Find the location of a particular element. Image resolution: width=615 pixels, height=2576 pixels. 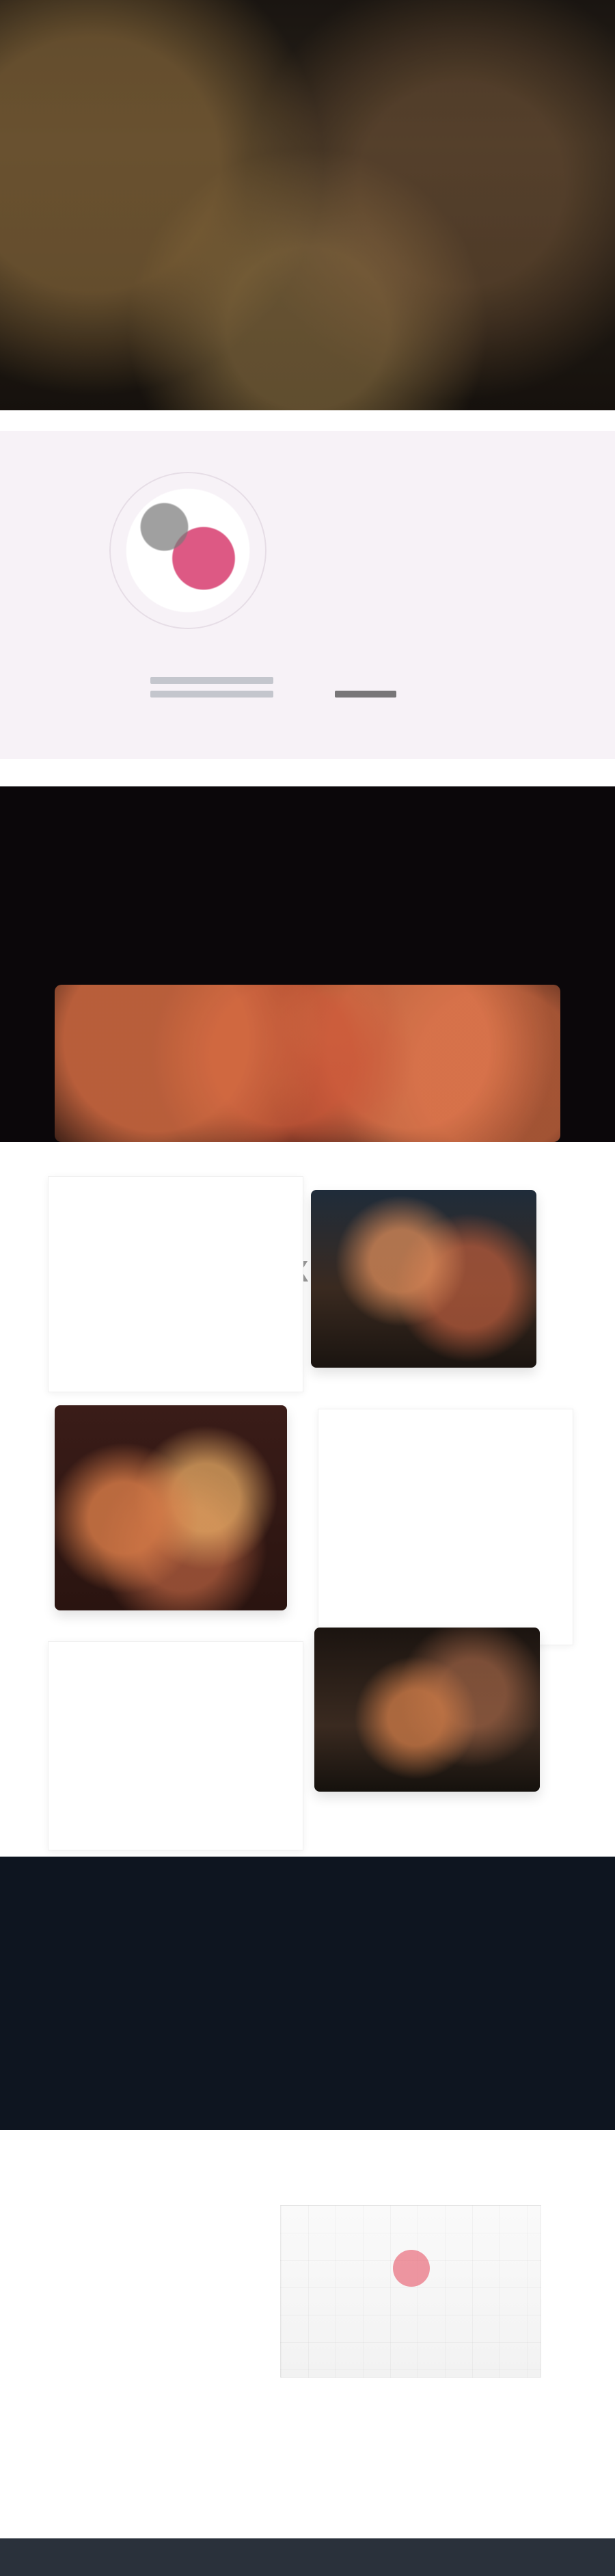

hours-section is located at coordinates (307, 1993).